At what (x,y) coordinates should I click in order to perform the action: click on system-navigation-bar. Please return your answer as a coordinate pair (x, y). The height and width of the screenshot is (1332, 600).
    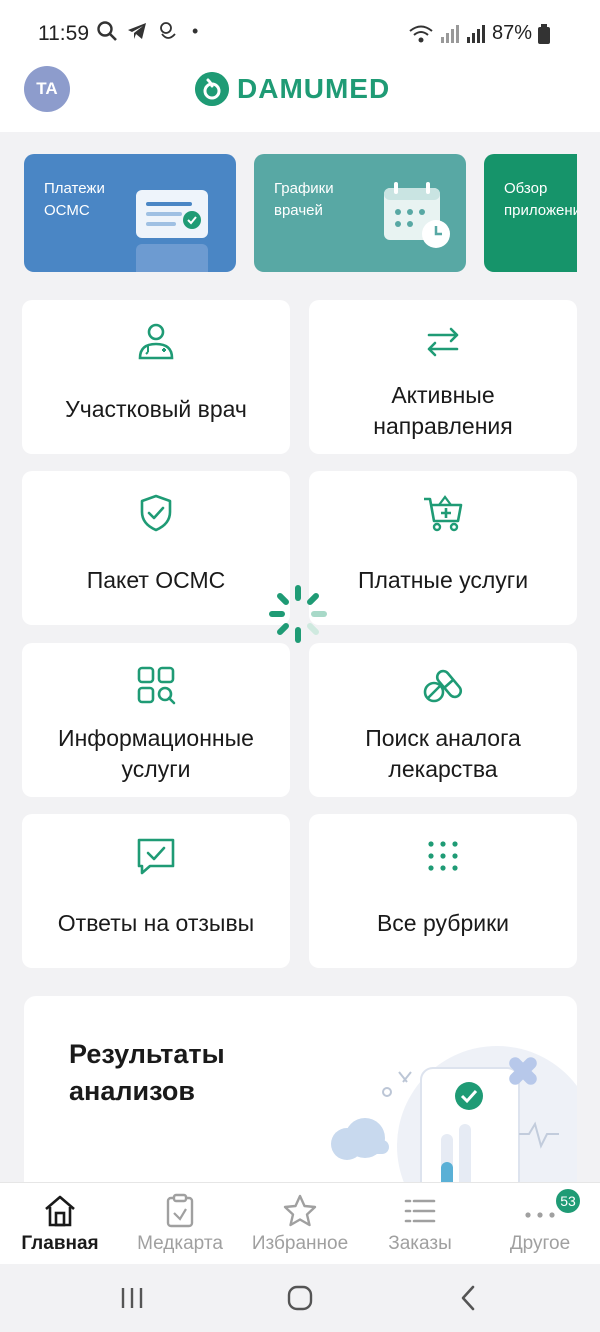
    Looking at the image, I should click on (300, 1298).